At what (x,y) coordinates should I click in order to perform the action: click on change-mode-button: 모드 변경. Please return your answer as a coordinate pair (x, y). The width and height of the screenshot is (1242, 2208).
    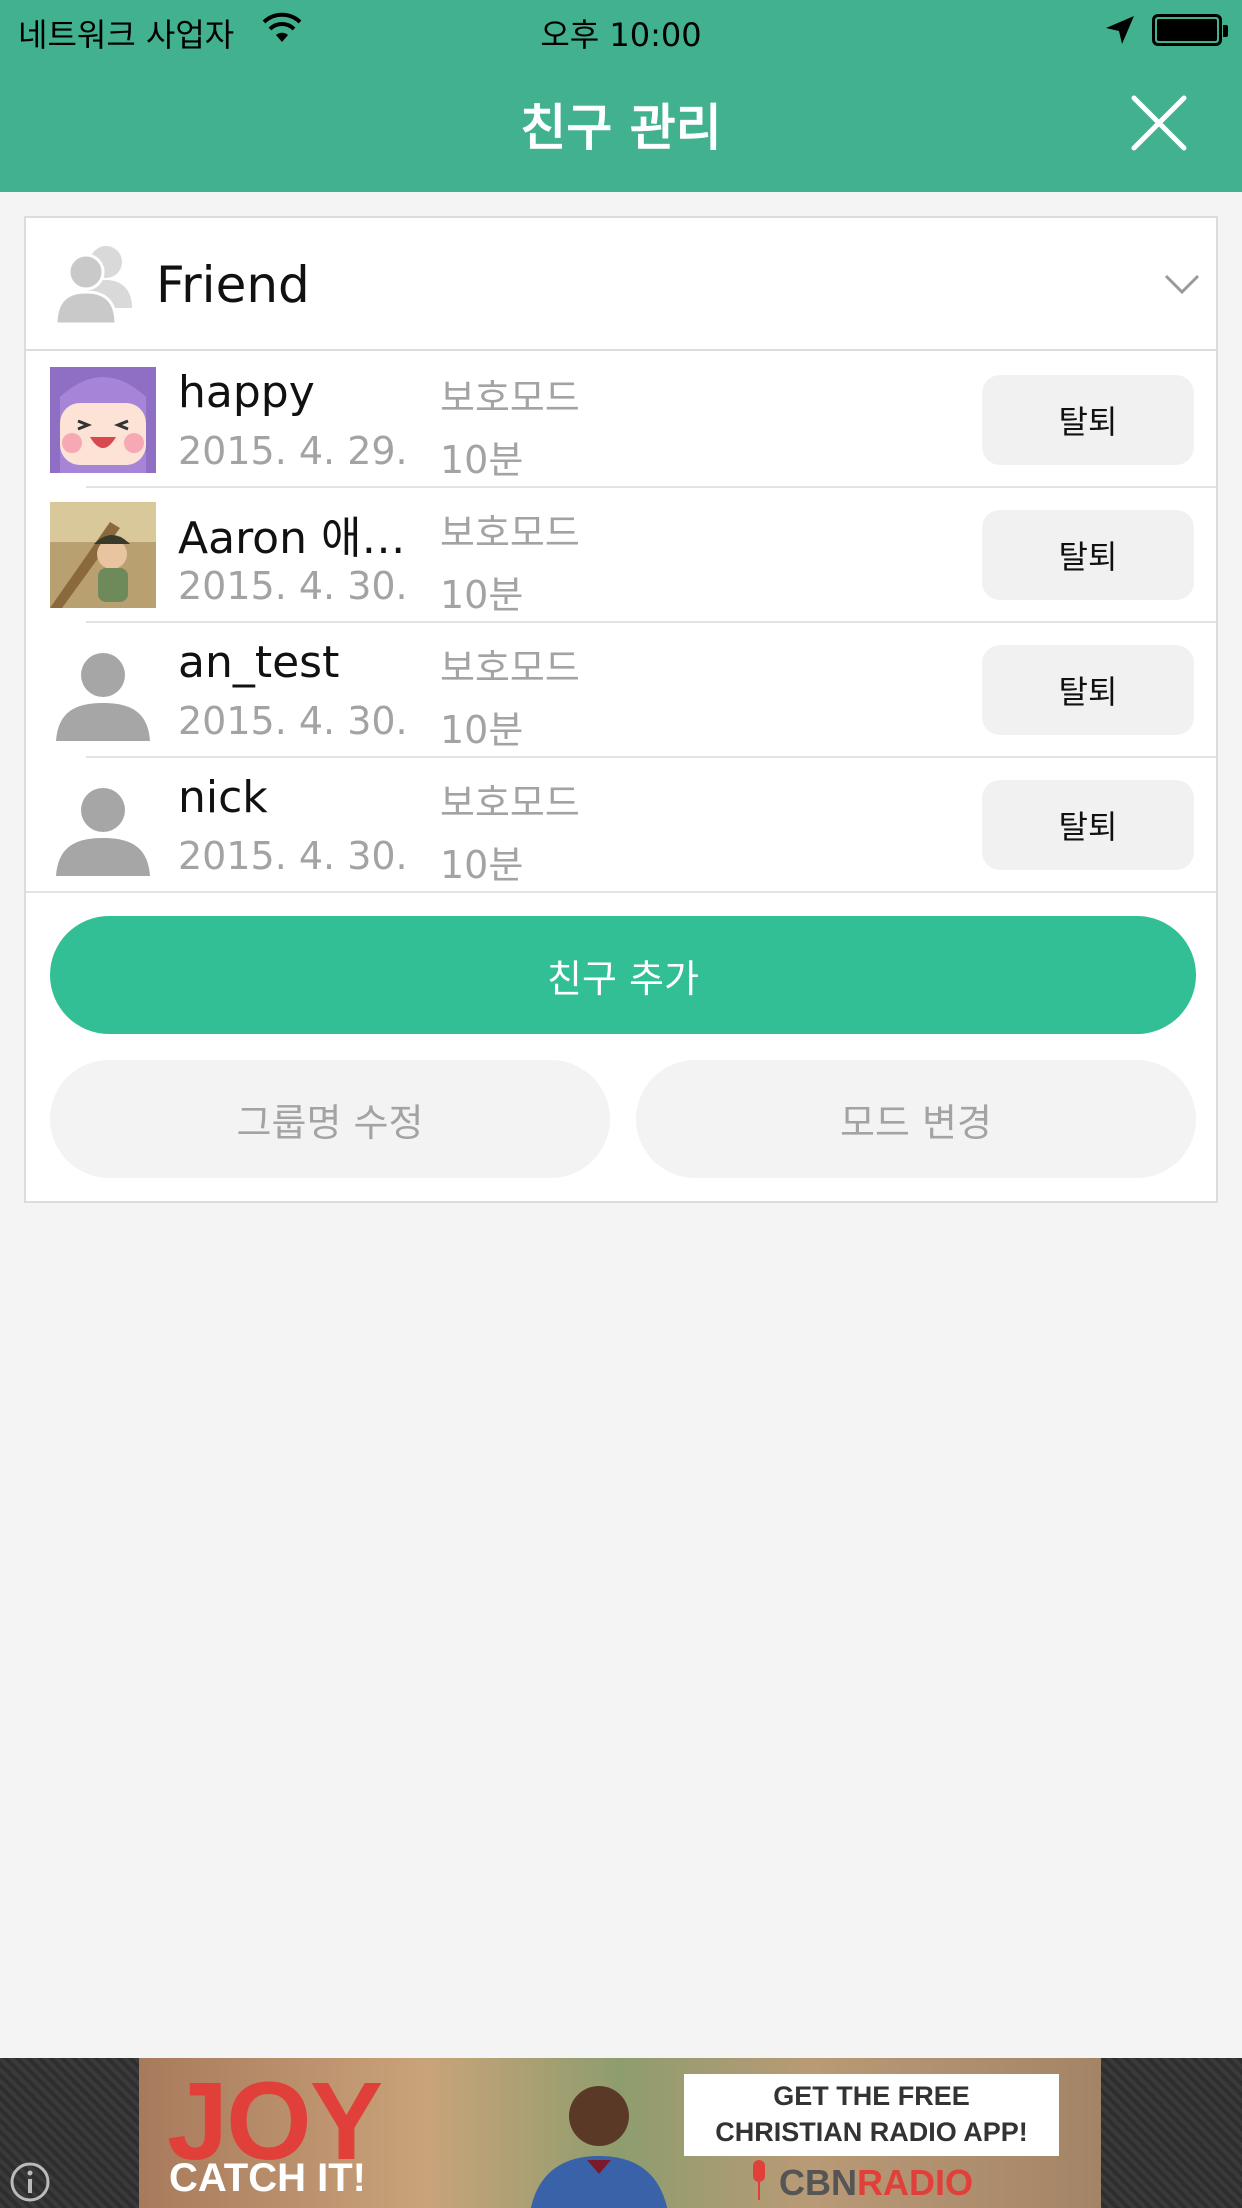
    Looking at the image, I should click on (916, 1119).